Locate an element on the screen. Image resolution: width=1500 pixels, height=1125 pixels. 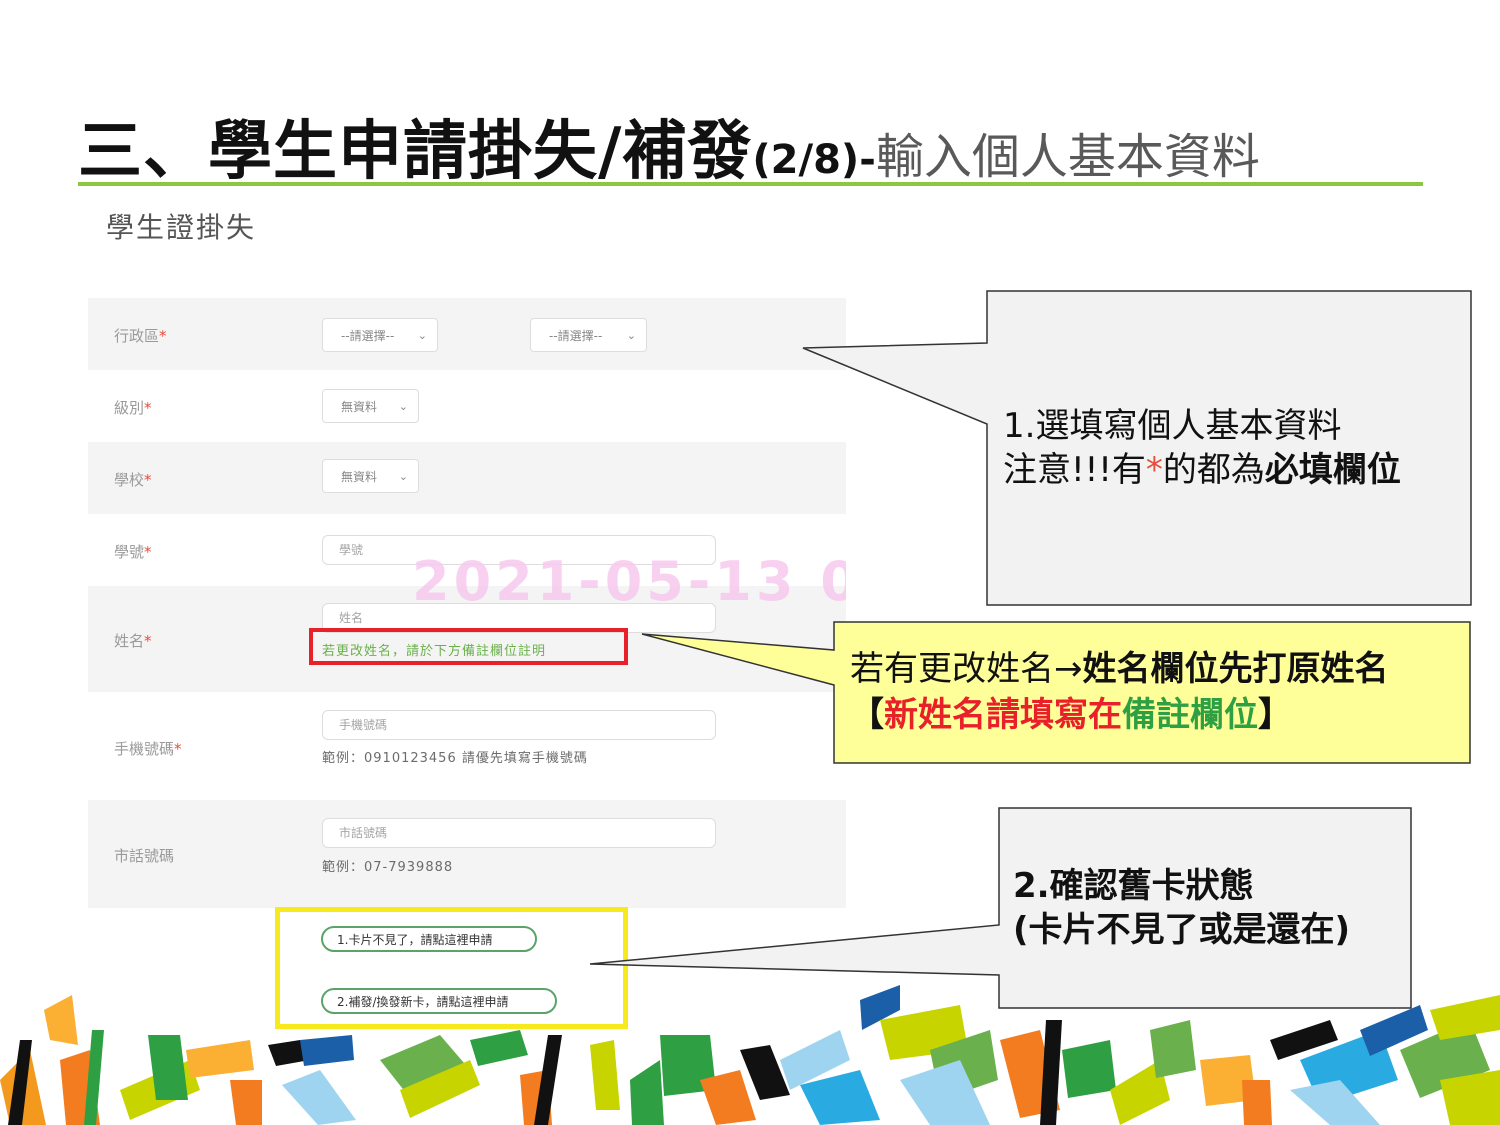
decorative-footer is located at coordinates (750, 1055).